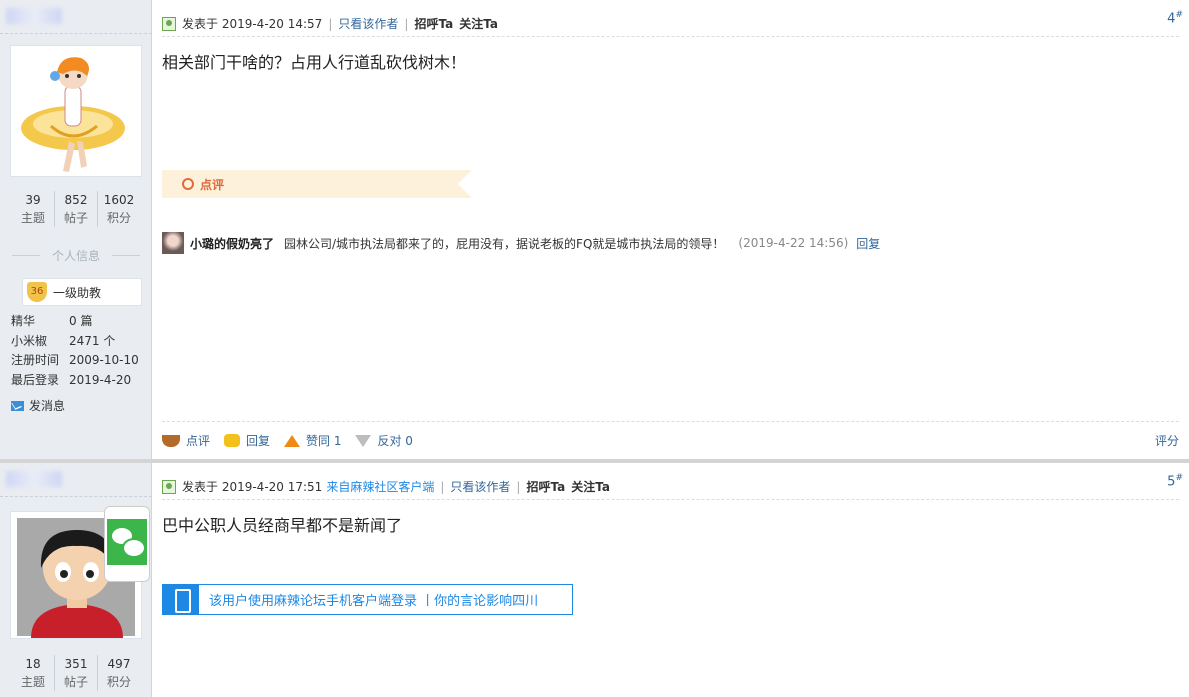  What do you see at coordinates (188, 184) in the screenshot?
I see `ring-icon` at bounding box center [188, 184].